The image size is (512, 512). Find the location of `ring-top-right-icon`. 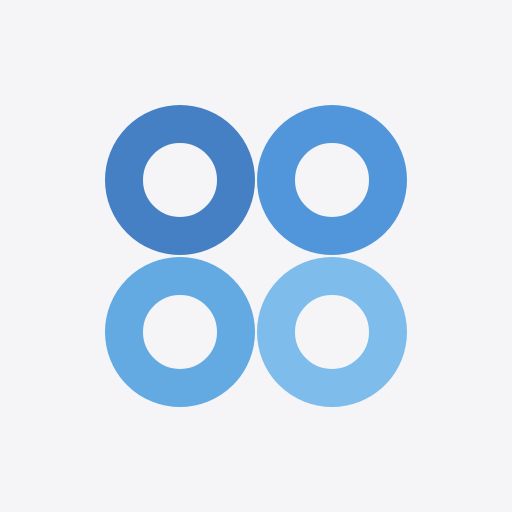

ring-top-right-icon is located at coordinates (332, 180).